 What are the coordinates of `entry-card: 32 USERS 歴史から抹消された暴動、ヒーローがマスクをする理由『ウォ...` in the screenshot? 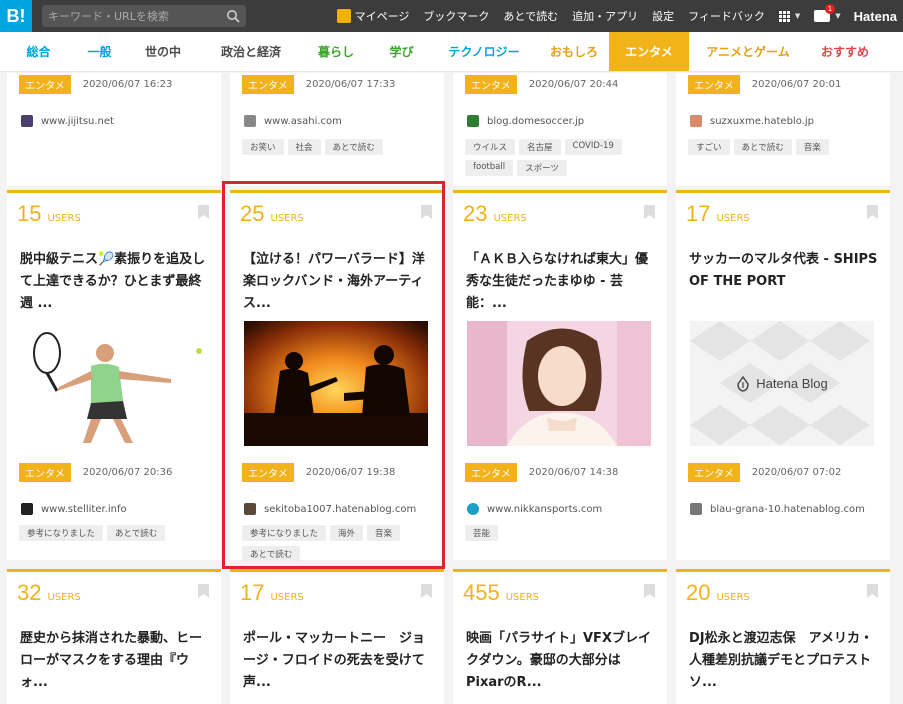 It's located at (114, 636).